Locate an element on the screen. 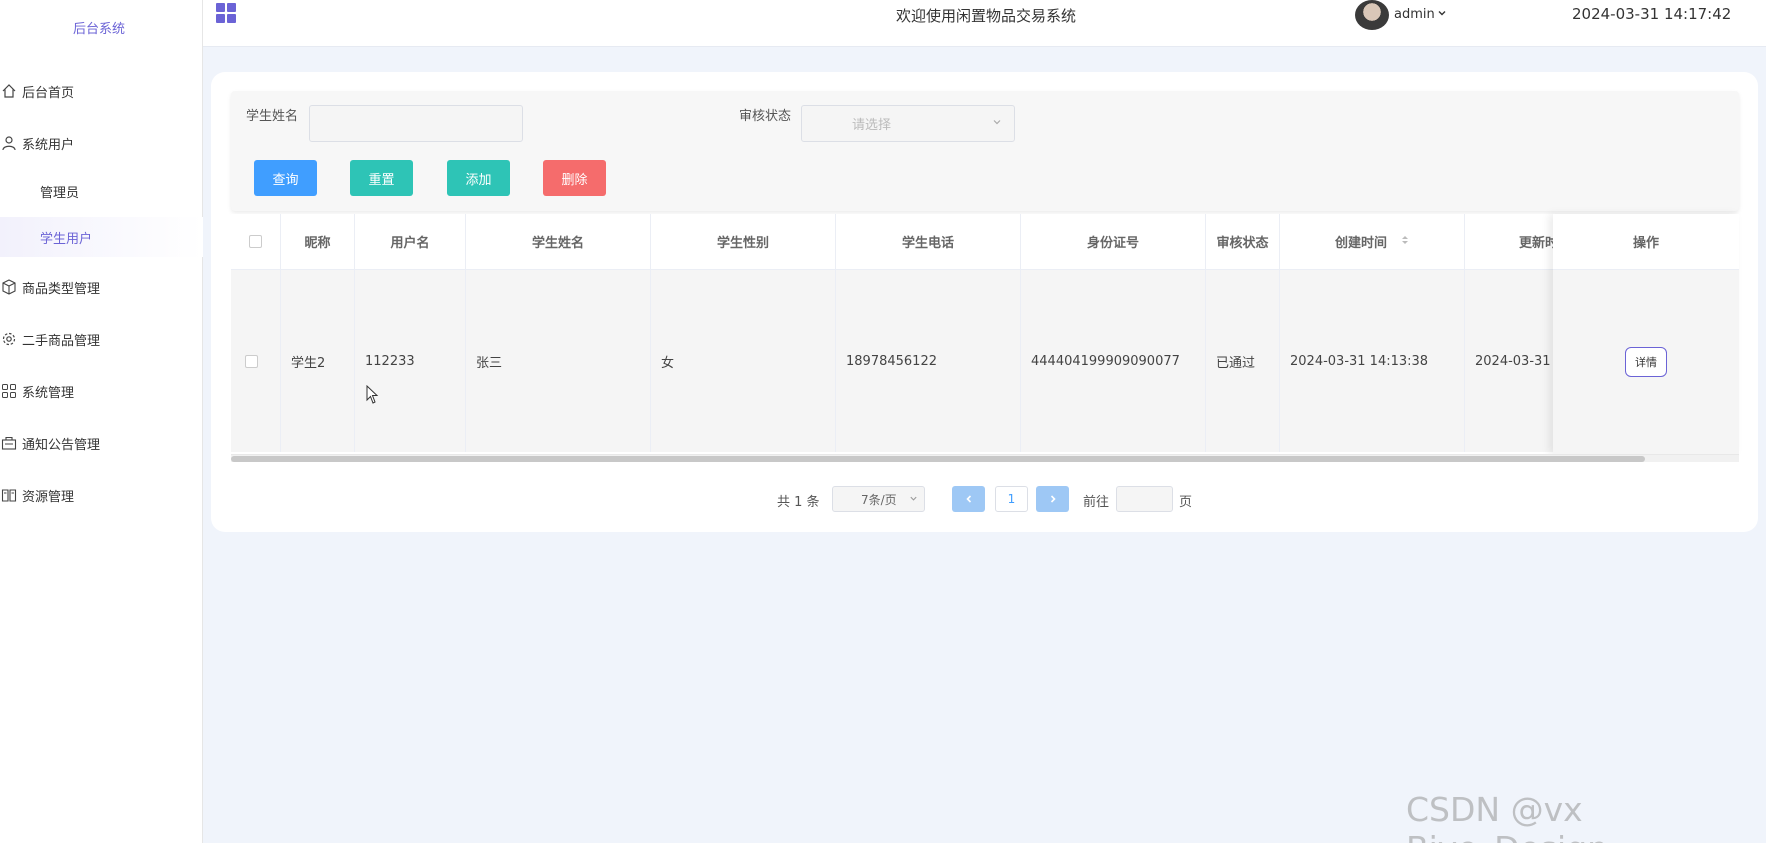 The width and height of the screenshot is (1766, 843). action-cell: 详情 is located at coordinates (1646, 362).